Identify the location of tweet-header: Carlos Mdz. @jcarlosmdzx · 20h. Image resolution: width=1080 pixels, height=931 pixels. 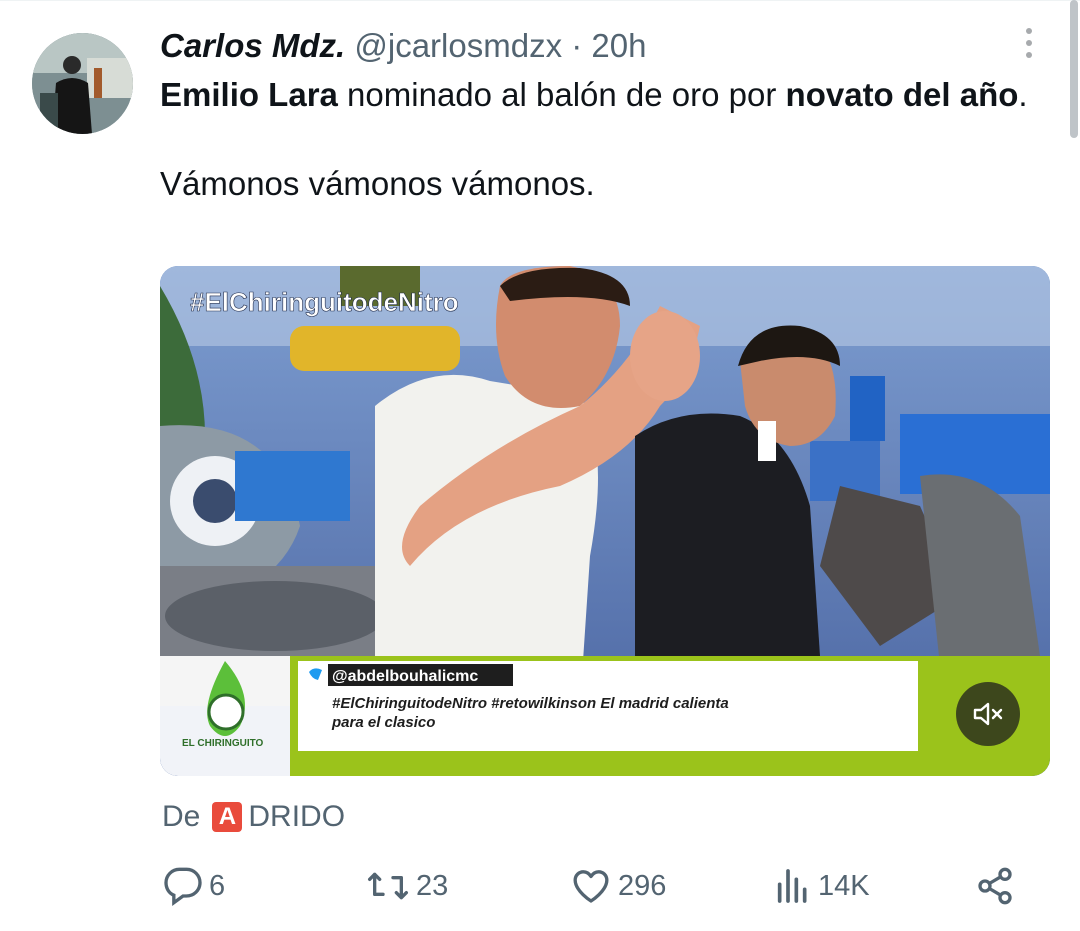
(403, 46).